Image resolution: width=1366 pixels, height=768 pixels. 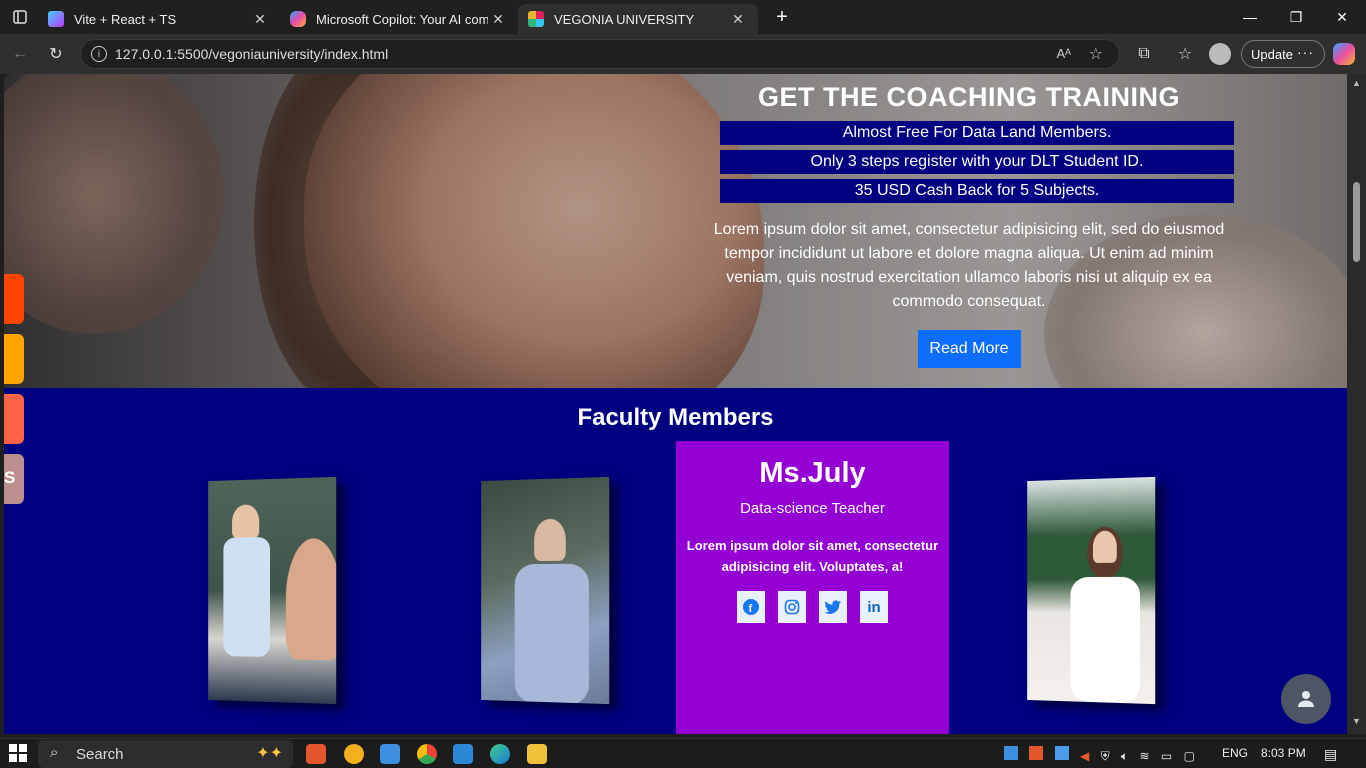 What do you see at coordinates (1356, 721) in the screenshot?
I see `scroll-down-icon: ▼` at bounding box center [1356, 721].